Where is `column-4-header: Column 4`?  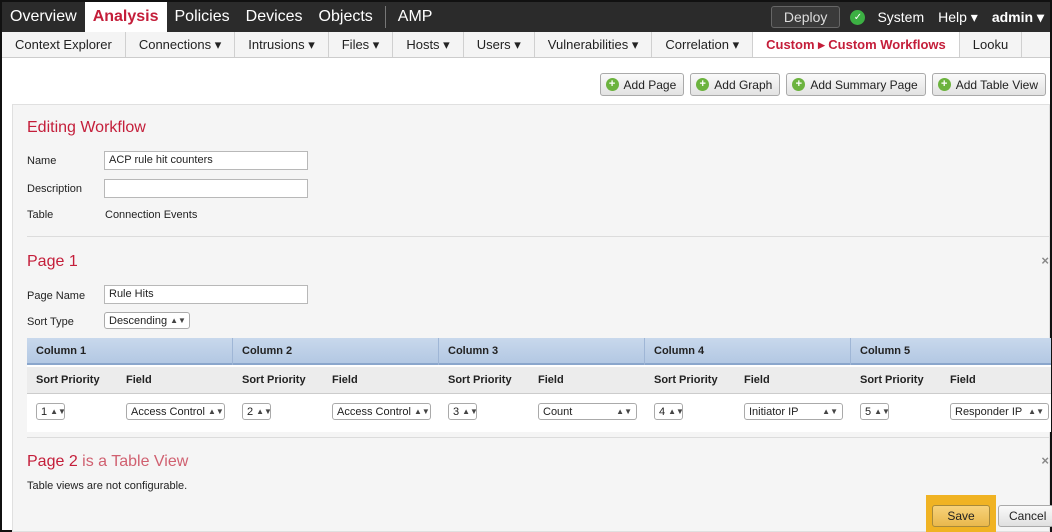 column-4-header: Column 4 is located at coordinates (748, 351).